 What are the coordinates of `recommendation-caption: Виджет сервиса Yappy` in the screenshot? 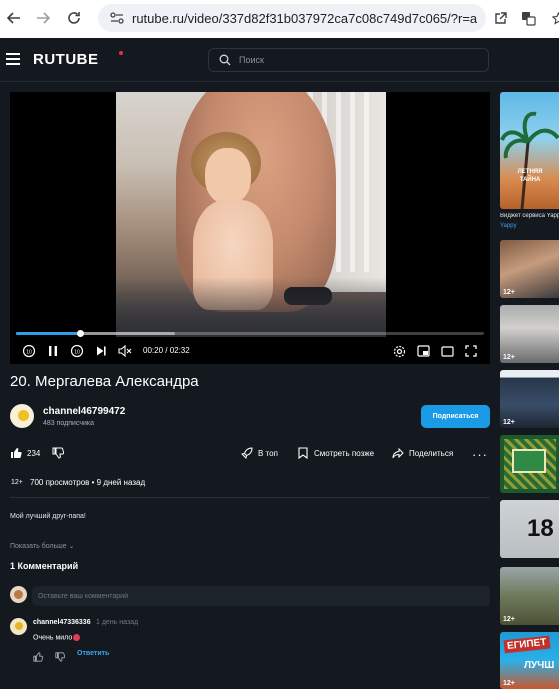 It's located at (529, 216).